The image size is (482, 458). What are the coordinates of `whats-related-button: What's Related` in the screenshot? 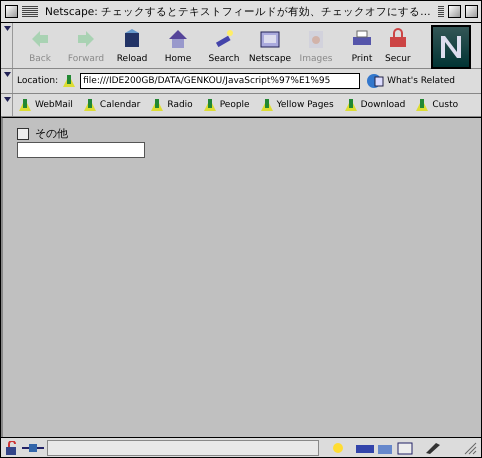 It's located at (410, 81).